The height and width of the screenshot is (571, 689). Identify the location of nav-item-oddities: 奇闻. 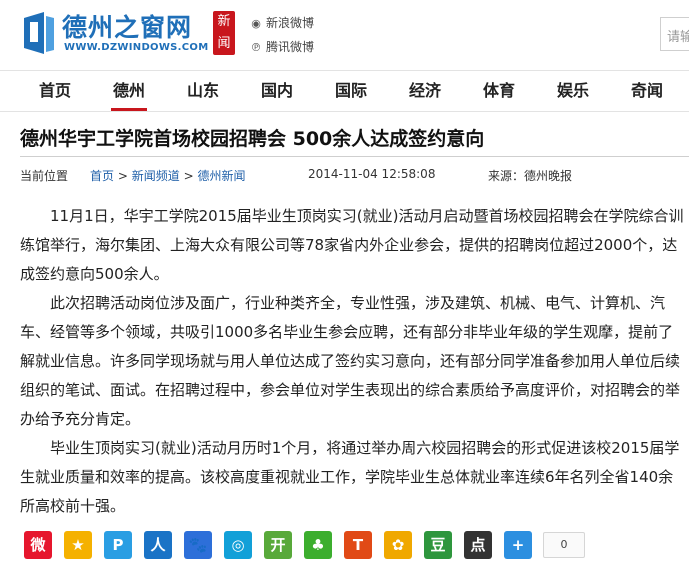
(647, 91).